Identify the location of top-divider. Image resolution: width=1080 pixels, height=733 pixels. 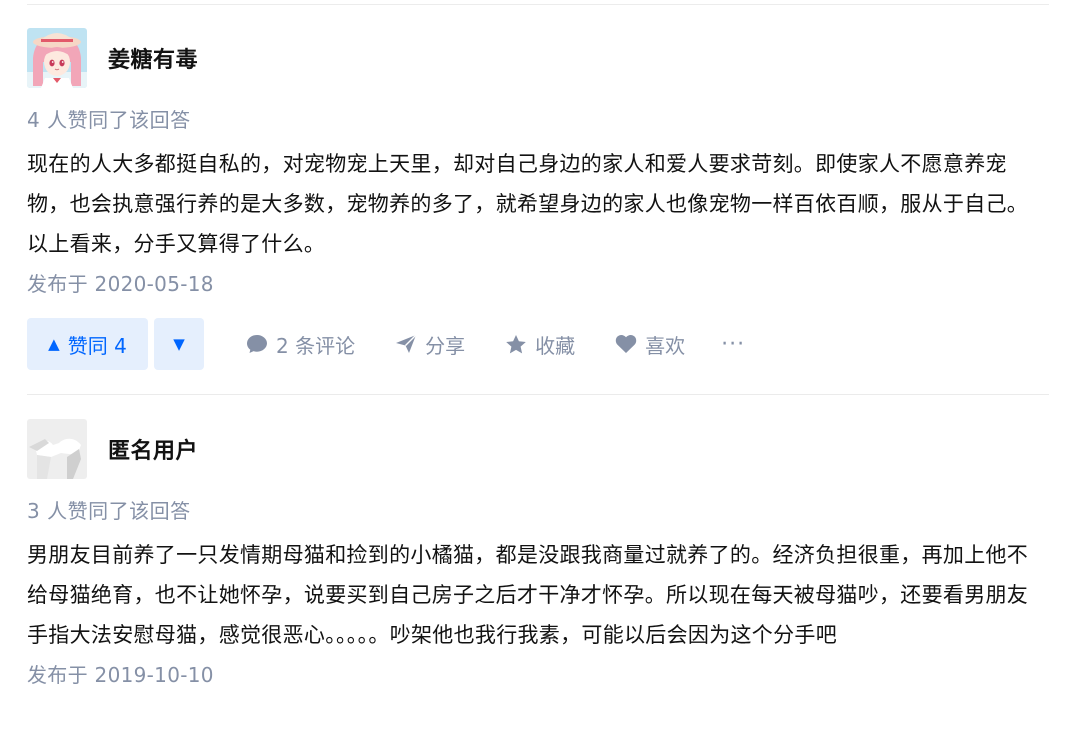
(538, 4).